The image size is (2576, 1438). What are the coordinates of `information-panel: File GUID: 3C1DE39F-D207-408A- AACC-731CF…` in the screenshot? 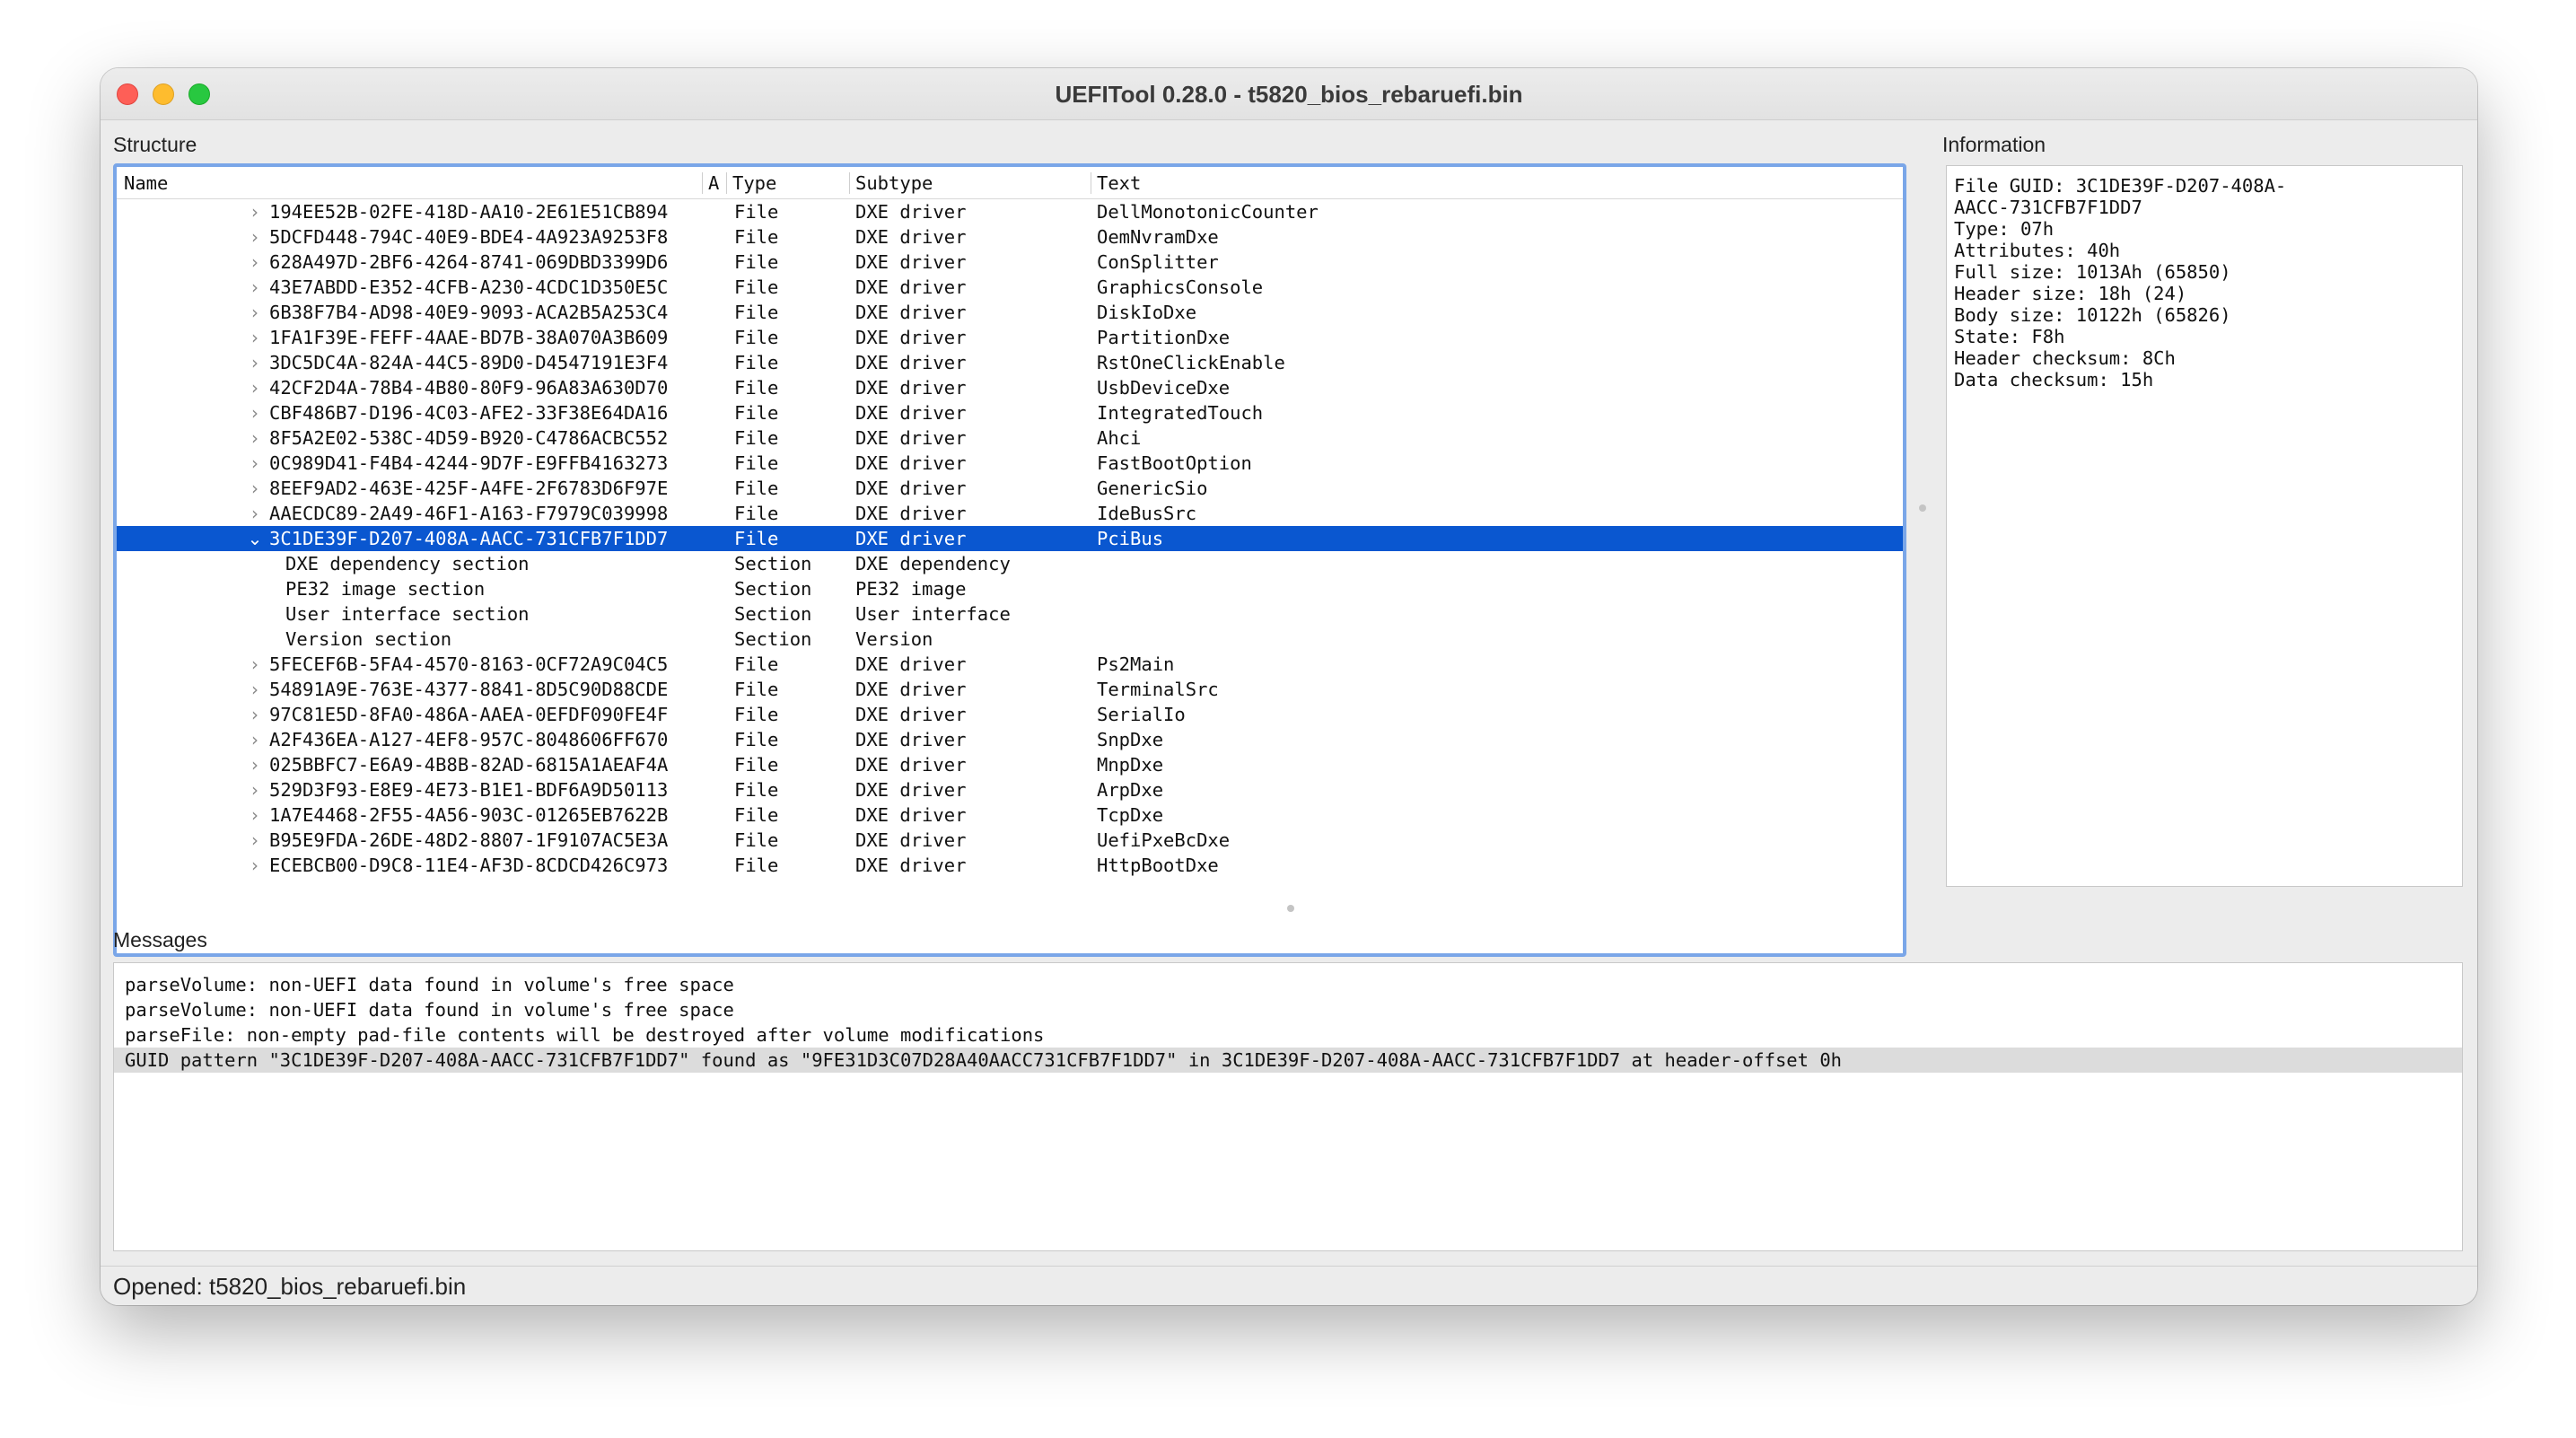 It's located at (2204, 526).